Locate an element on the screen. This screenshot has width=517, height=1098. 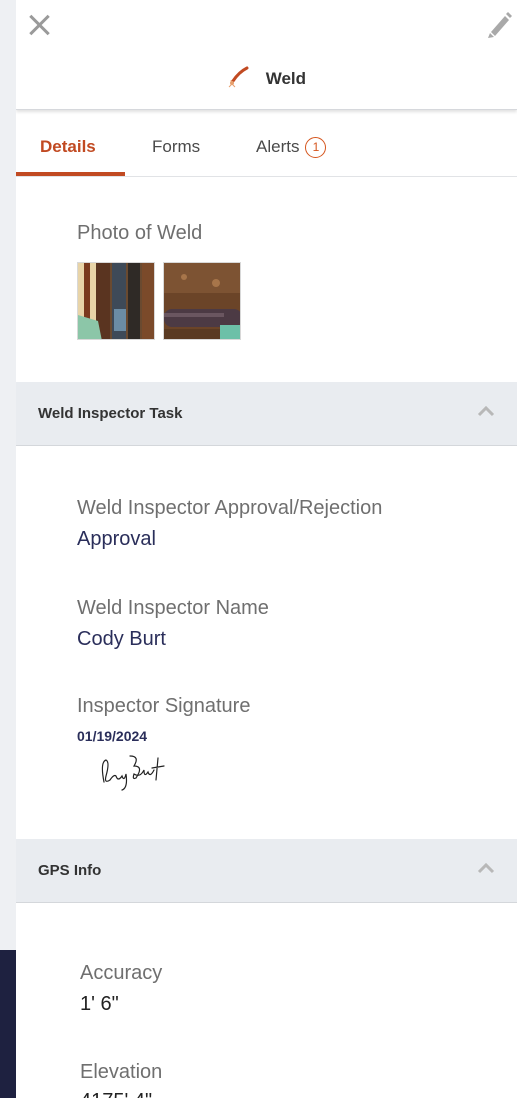
tab-forms: Forms is located at coordinates (176, 147).